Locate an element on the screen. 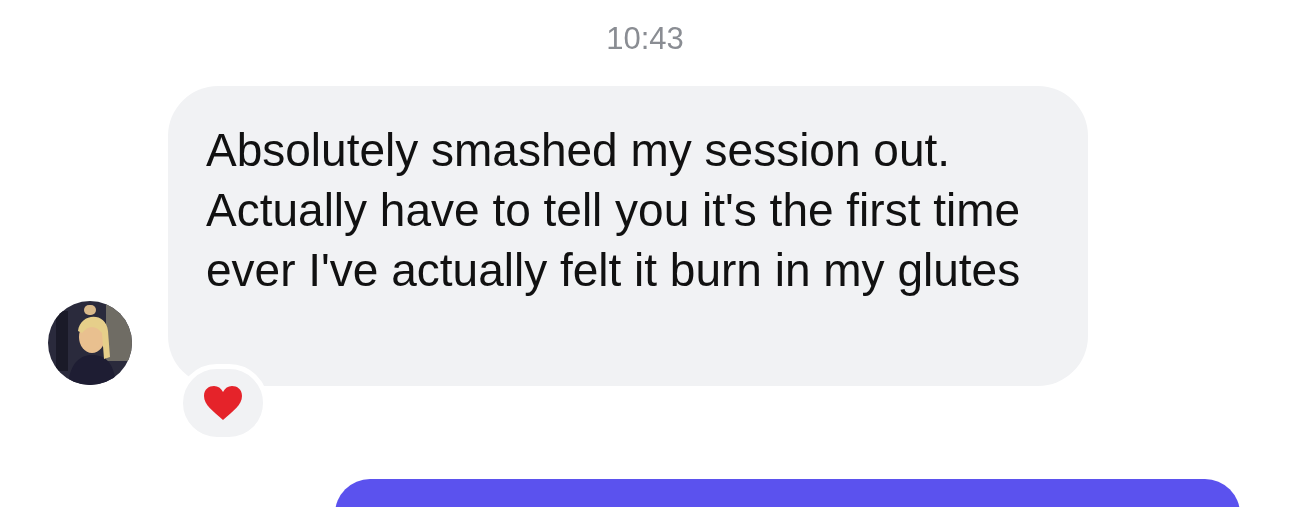 This screenshot has width=1290, height=507. heart-icon is located at coordinates (223, 403).